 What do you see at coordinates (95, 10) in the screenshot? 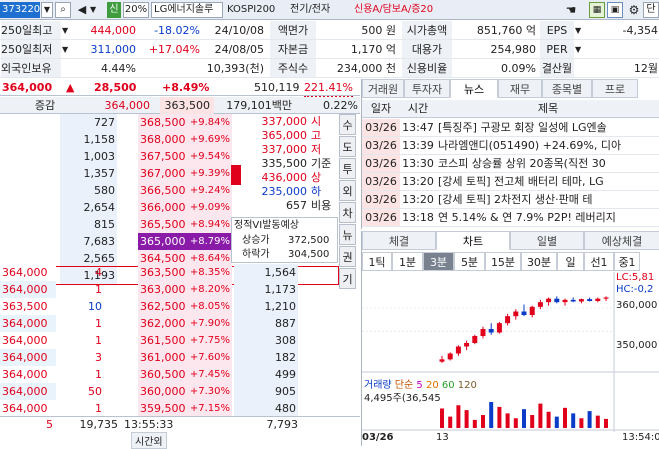
I see `speaker-dropdown-icon: ▼` at bounding box center [95, 10].